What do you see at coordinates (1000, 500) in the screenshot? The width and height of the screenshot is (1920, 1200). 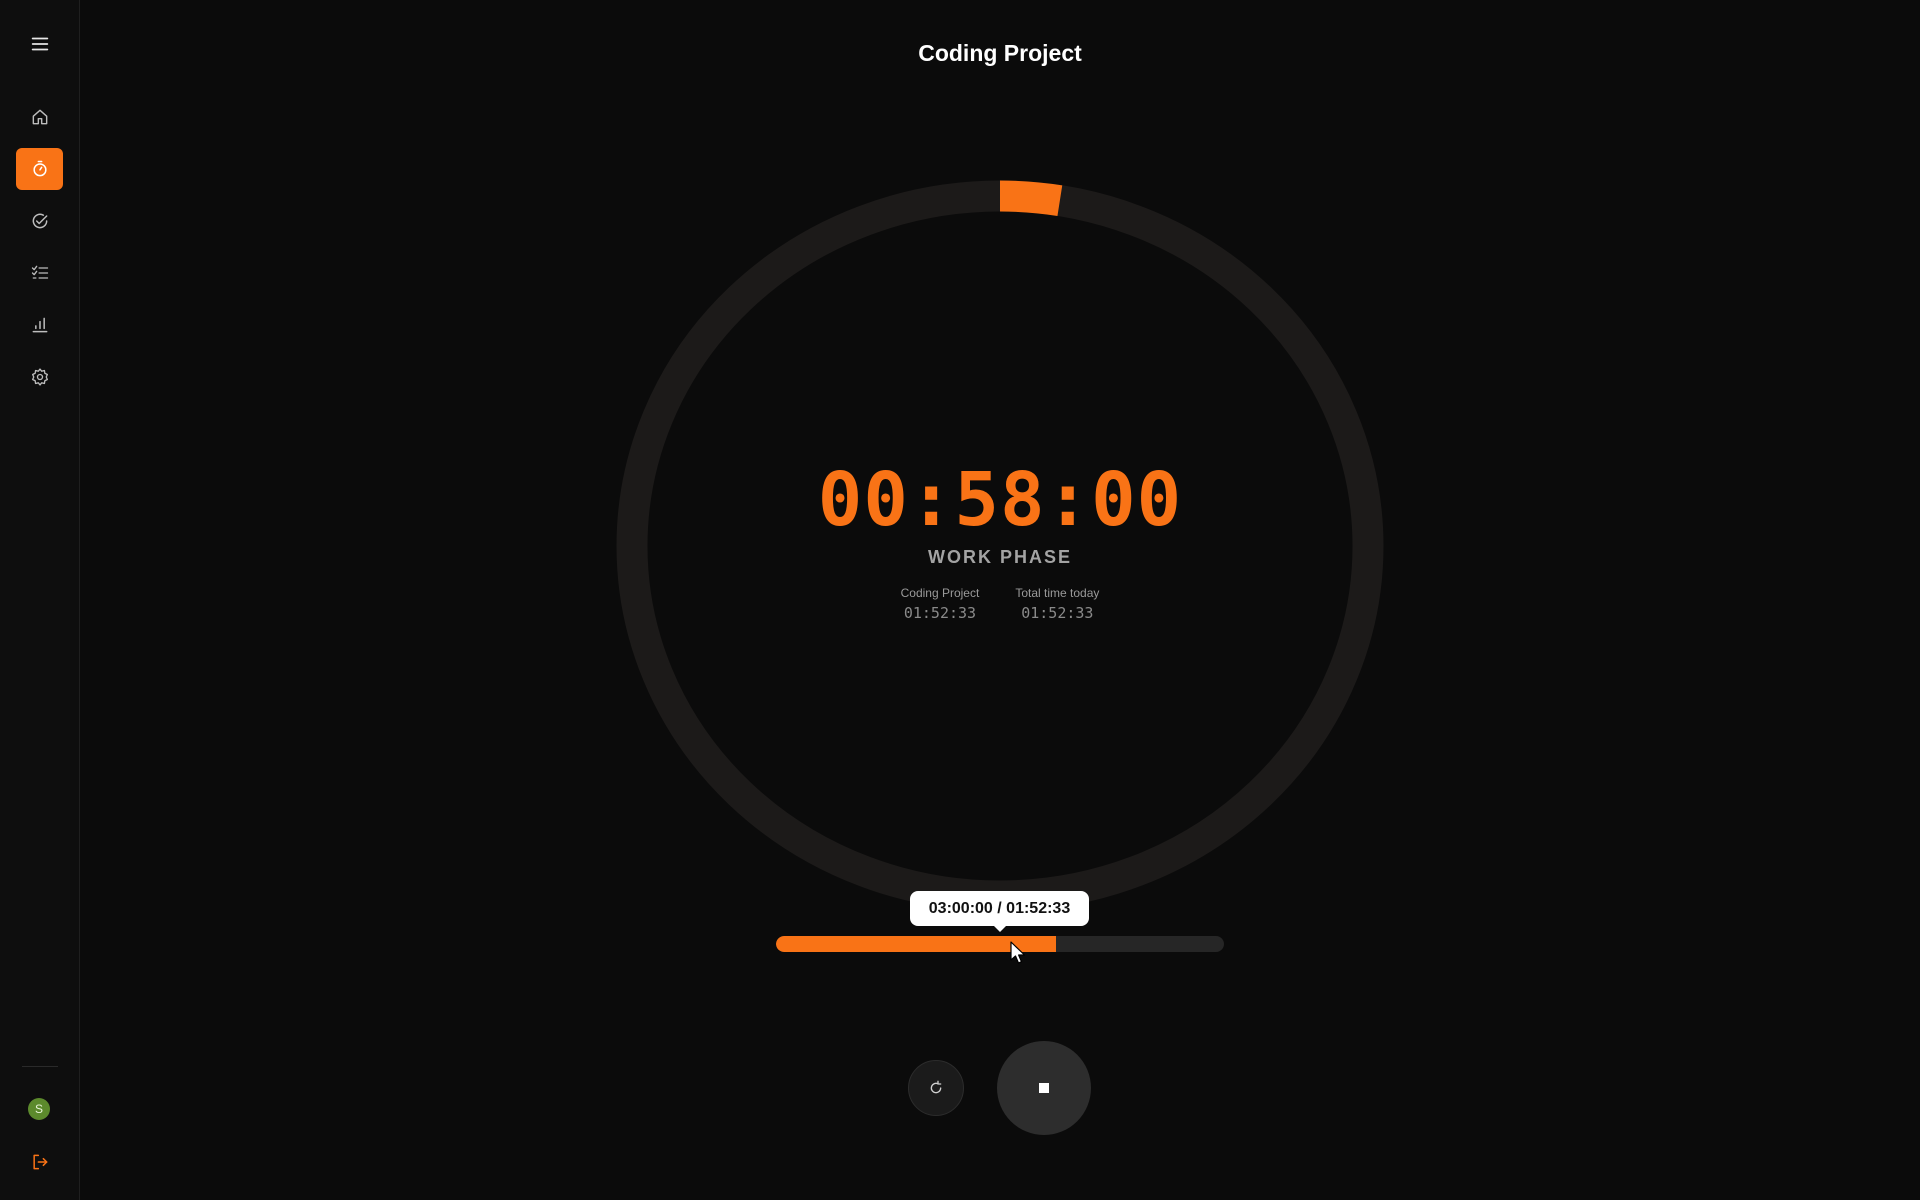 I see `timer-display: 00:58:00` at bounding box center [1000, 500].